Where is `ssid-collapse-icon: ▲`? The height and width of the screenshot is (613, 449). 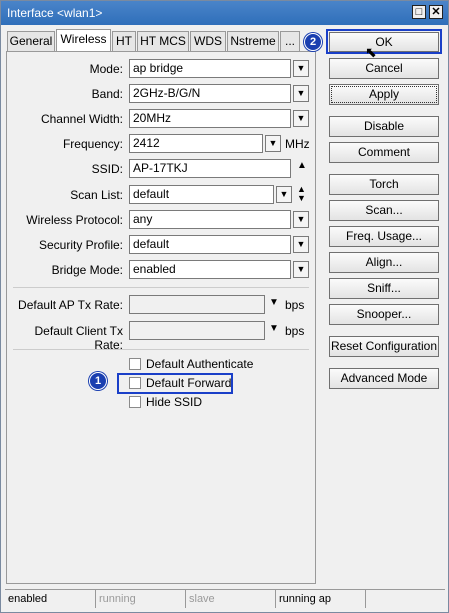 ssid-collapse-icon: ▲ is located at coordinates (302, 165).